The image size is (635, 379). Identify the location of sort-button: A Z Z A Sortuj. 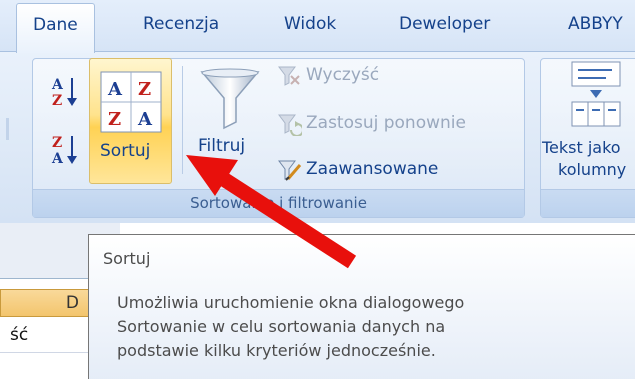
(130, 121).